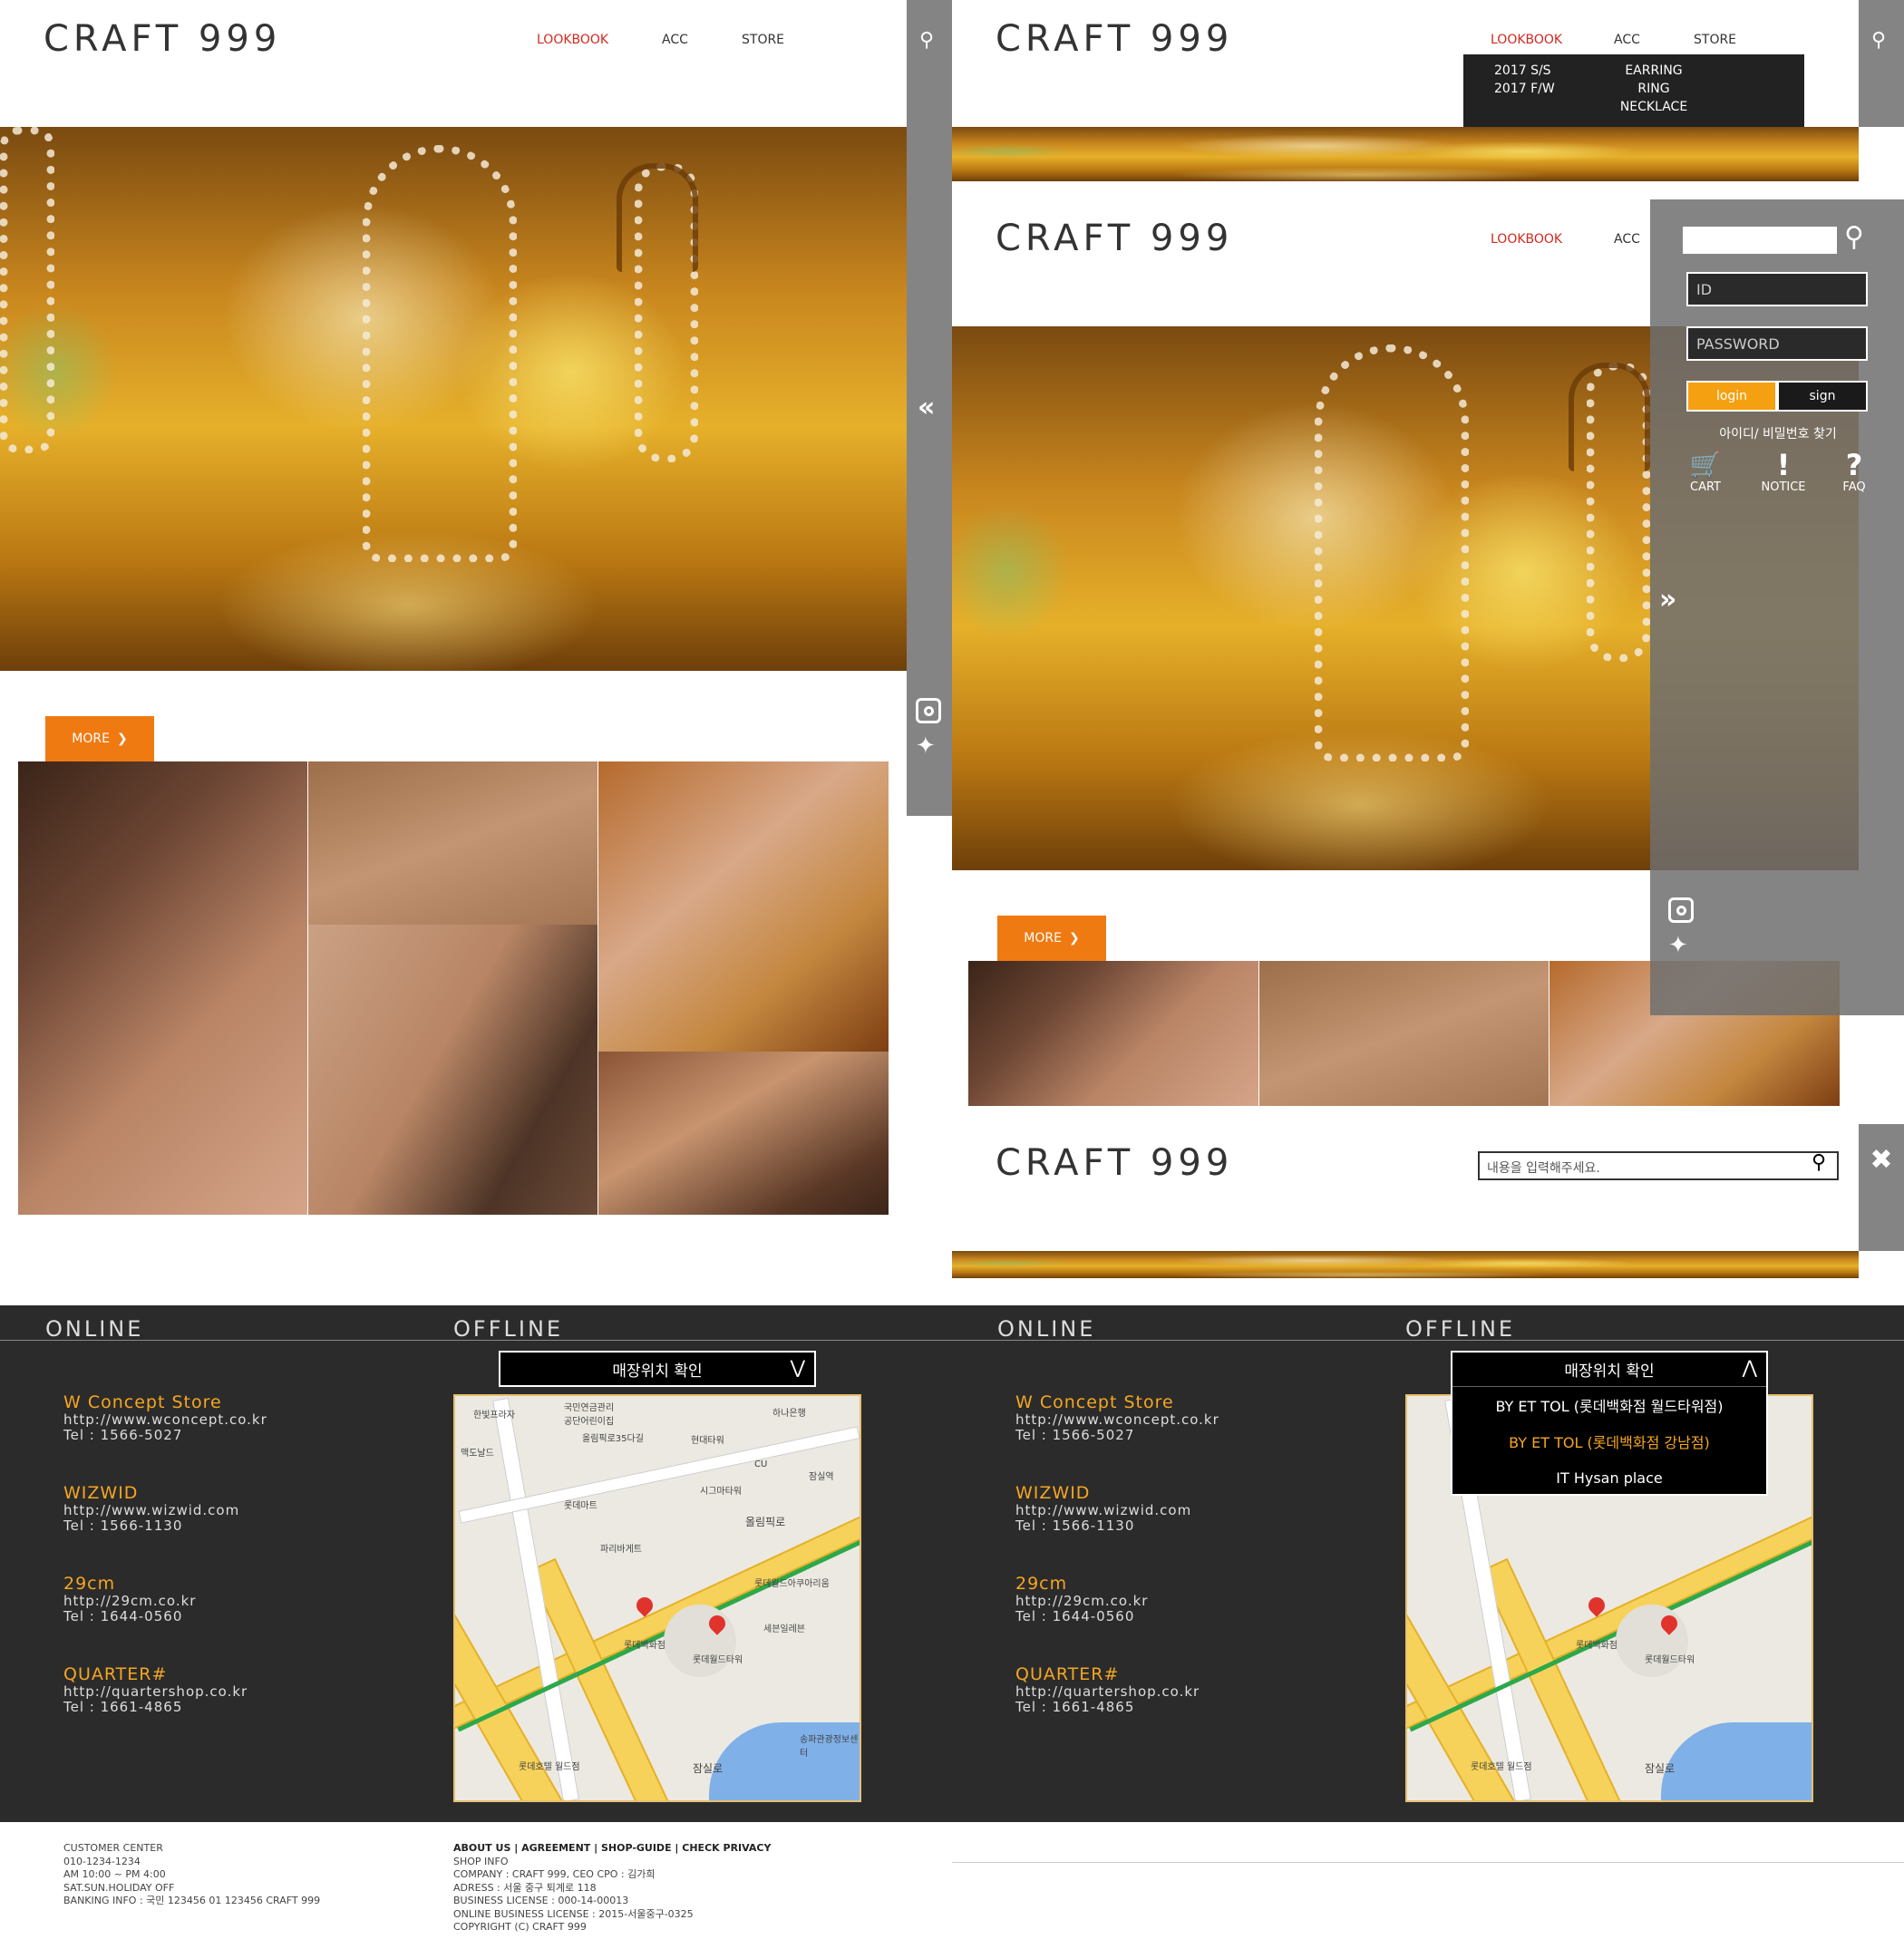 The image size is (1904, 1949). I want to click on location-option: BY ET TOL (롯데백화점 월드타워점), so click(1609, 1405).